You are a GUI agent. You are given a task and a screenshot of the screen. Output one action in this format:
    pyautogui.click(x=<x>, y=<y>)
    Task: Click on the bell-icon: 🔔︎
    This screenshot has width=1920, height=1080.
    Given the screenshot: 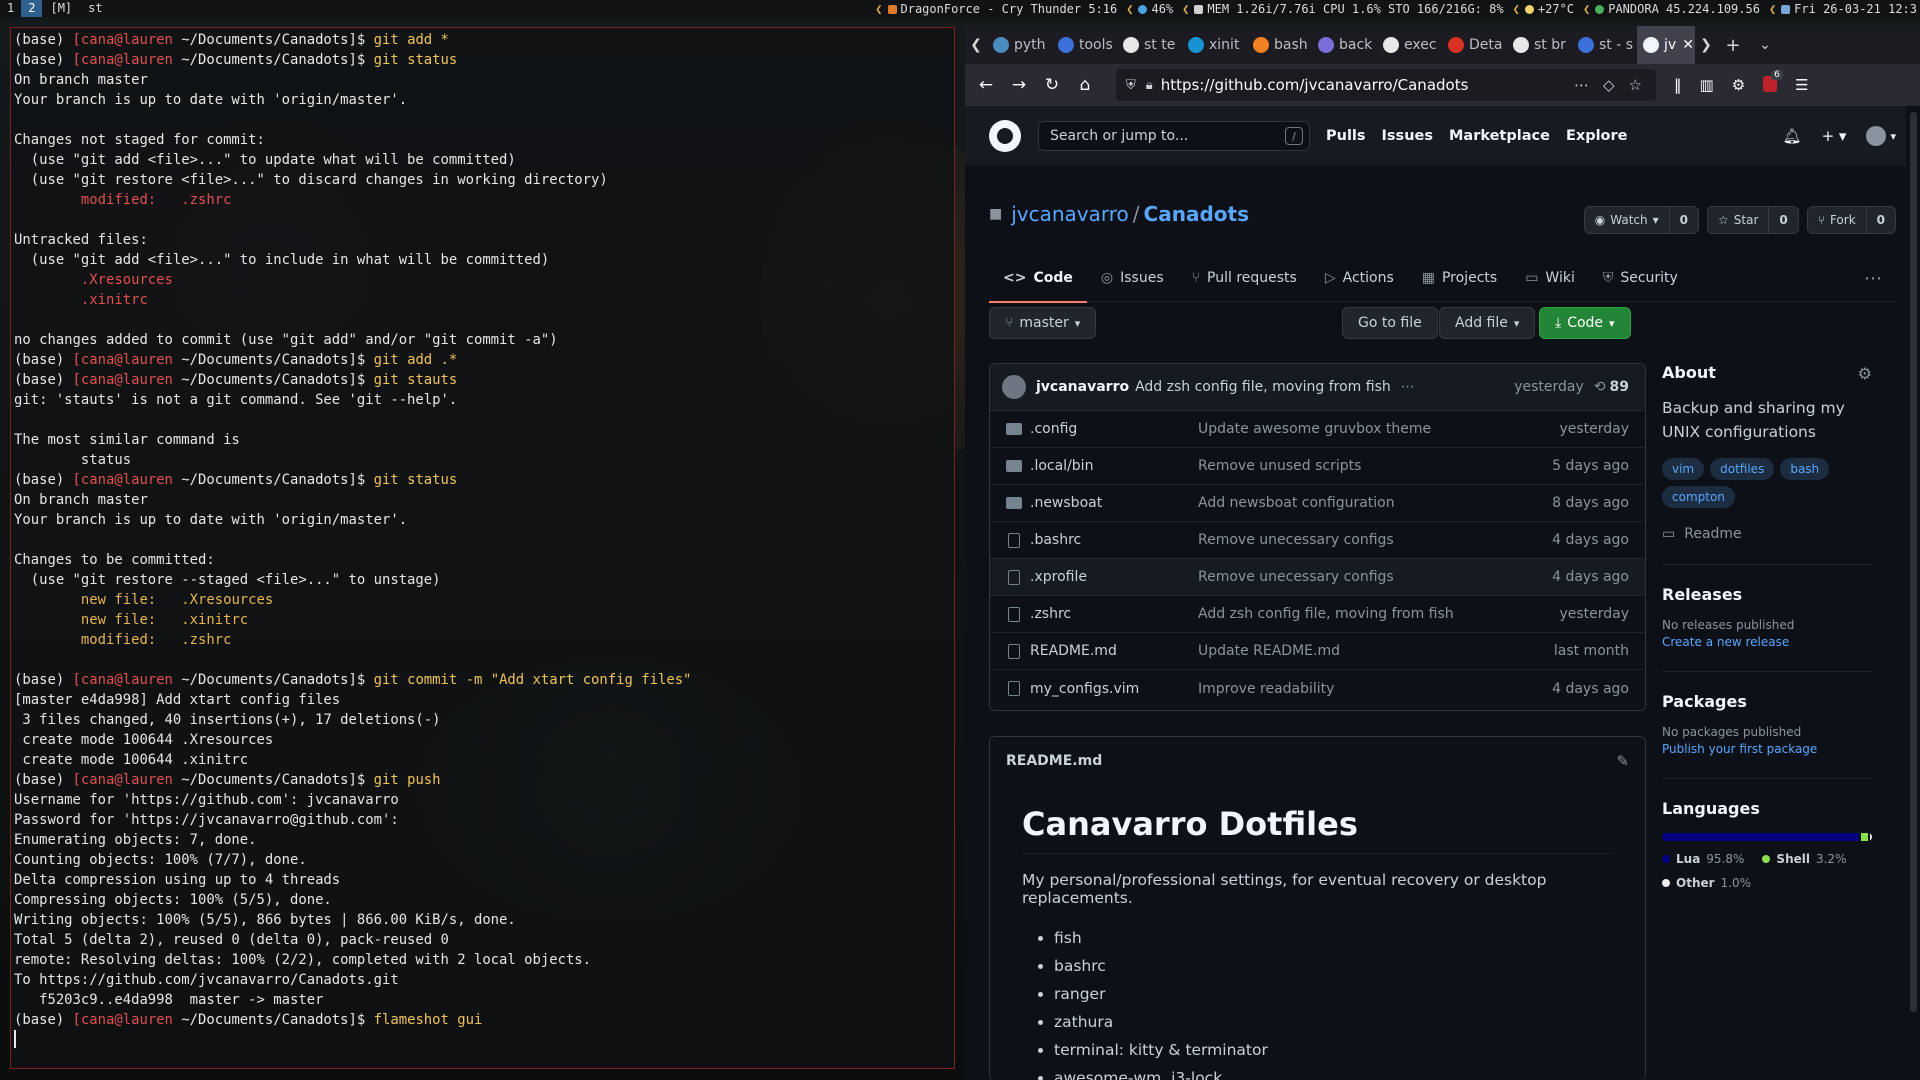 What is the action you would take?
    pyautogui.click(x=1792, y=136)
    